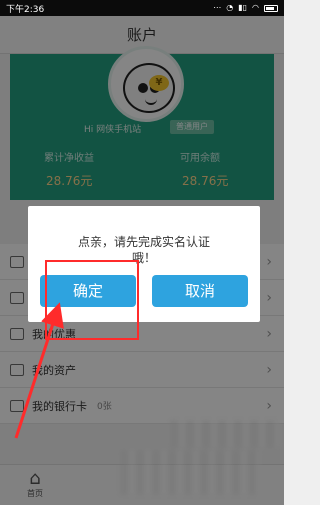 The width and height of the screenshot is (320, 505). What do you see at coordinates (217, 7) in the screenshot?
I see `dots-icon: ⋯` at bounding box center [217, 7].